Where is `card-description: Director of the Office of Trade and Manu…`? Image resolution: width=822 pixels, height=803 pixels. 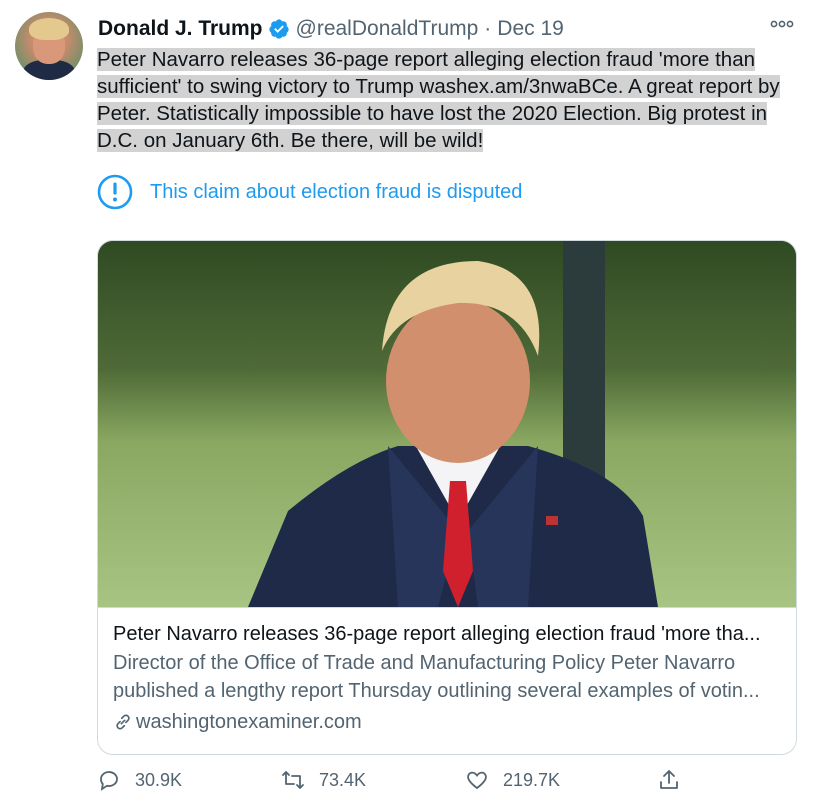
card-description: Director of the Office of Trade and Manu… is located at coordinates (436, 677).